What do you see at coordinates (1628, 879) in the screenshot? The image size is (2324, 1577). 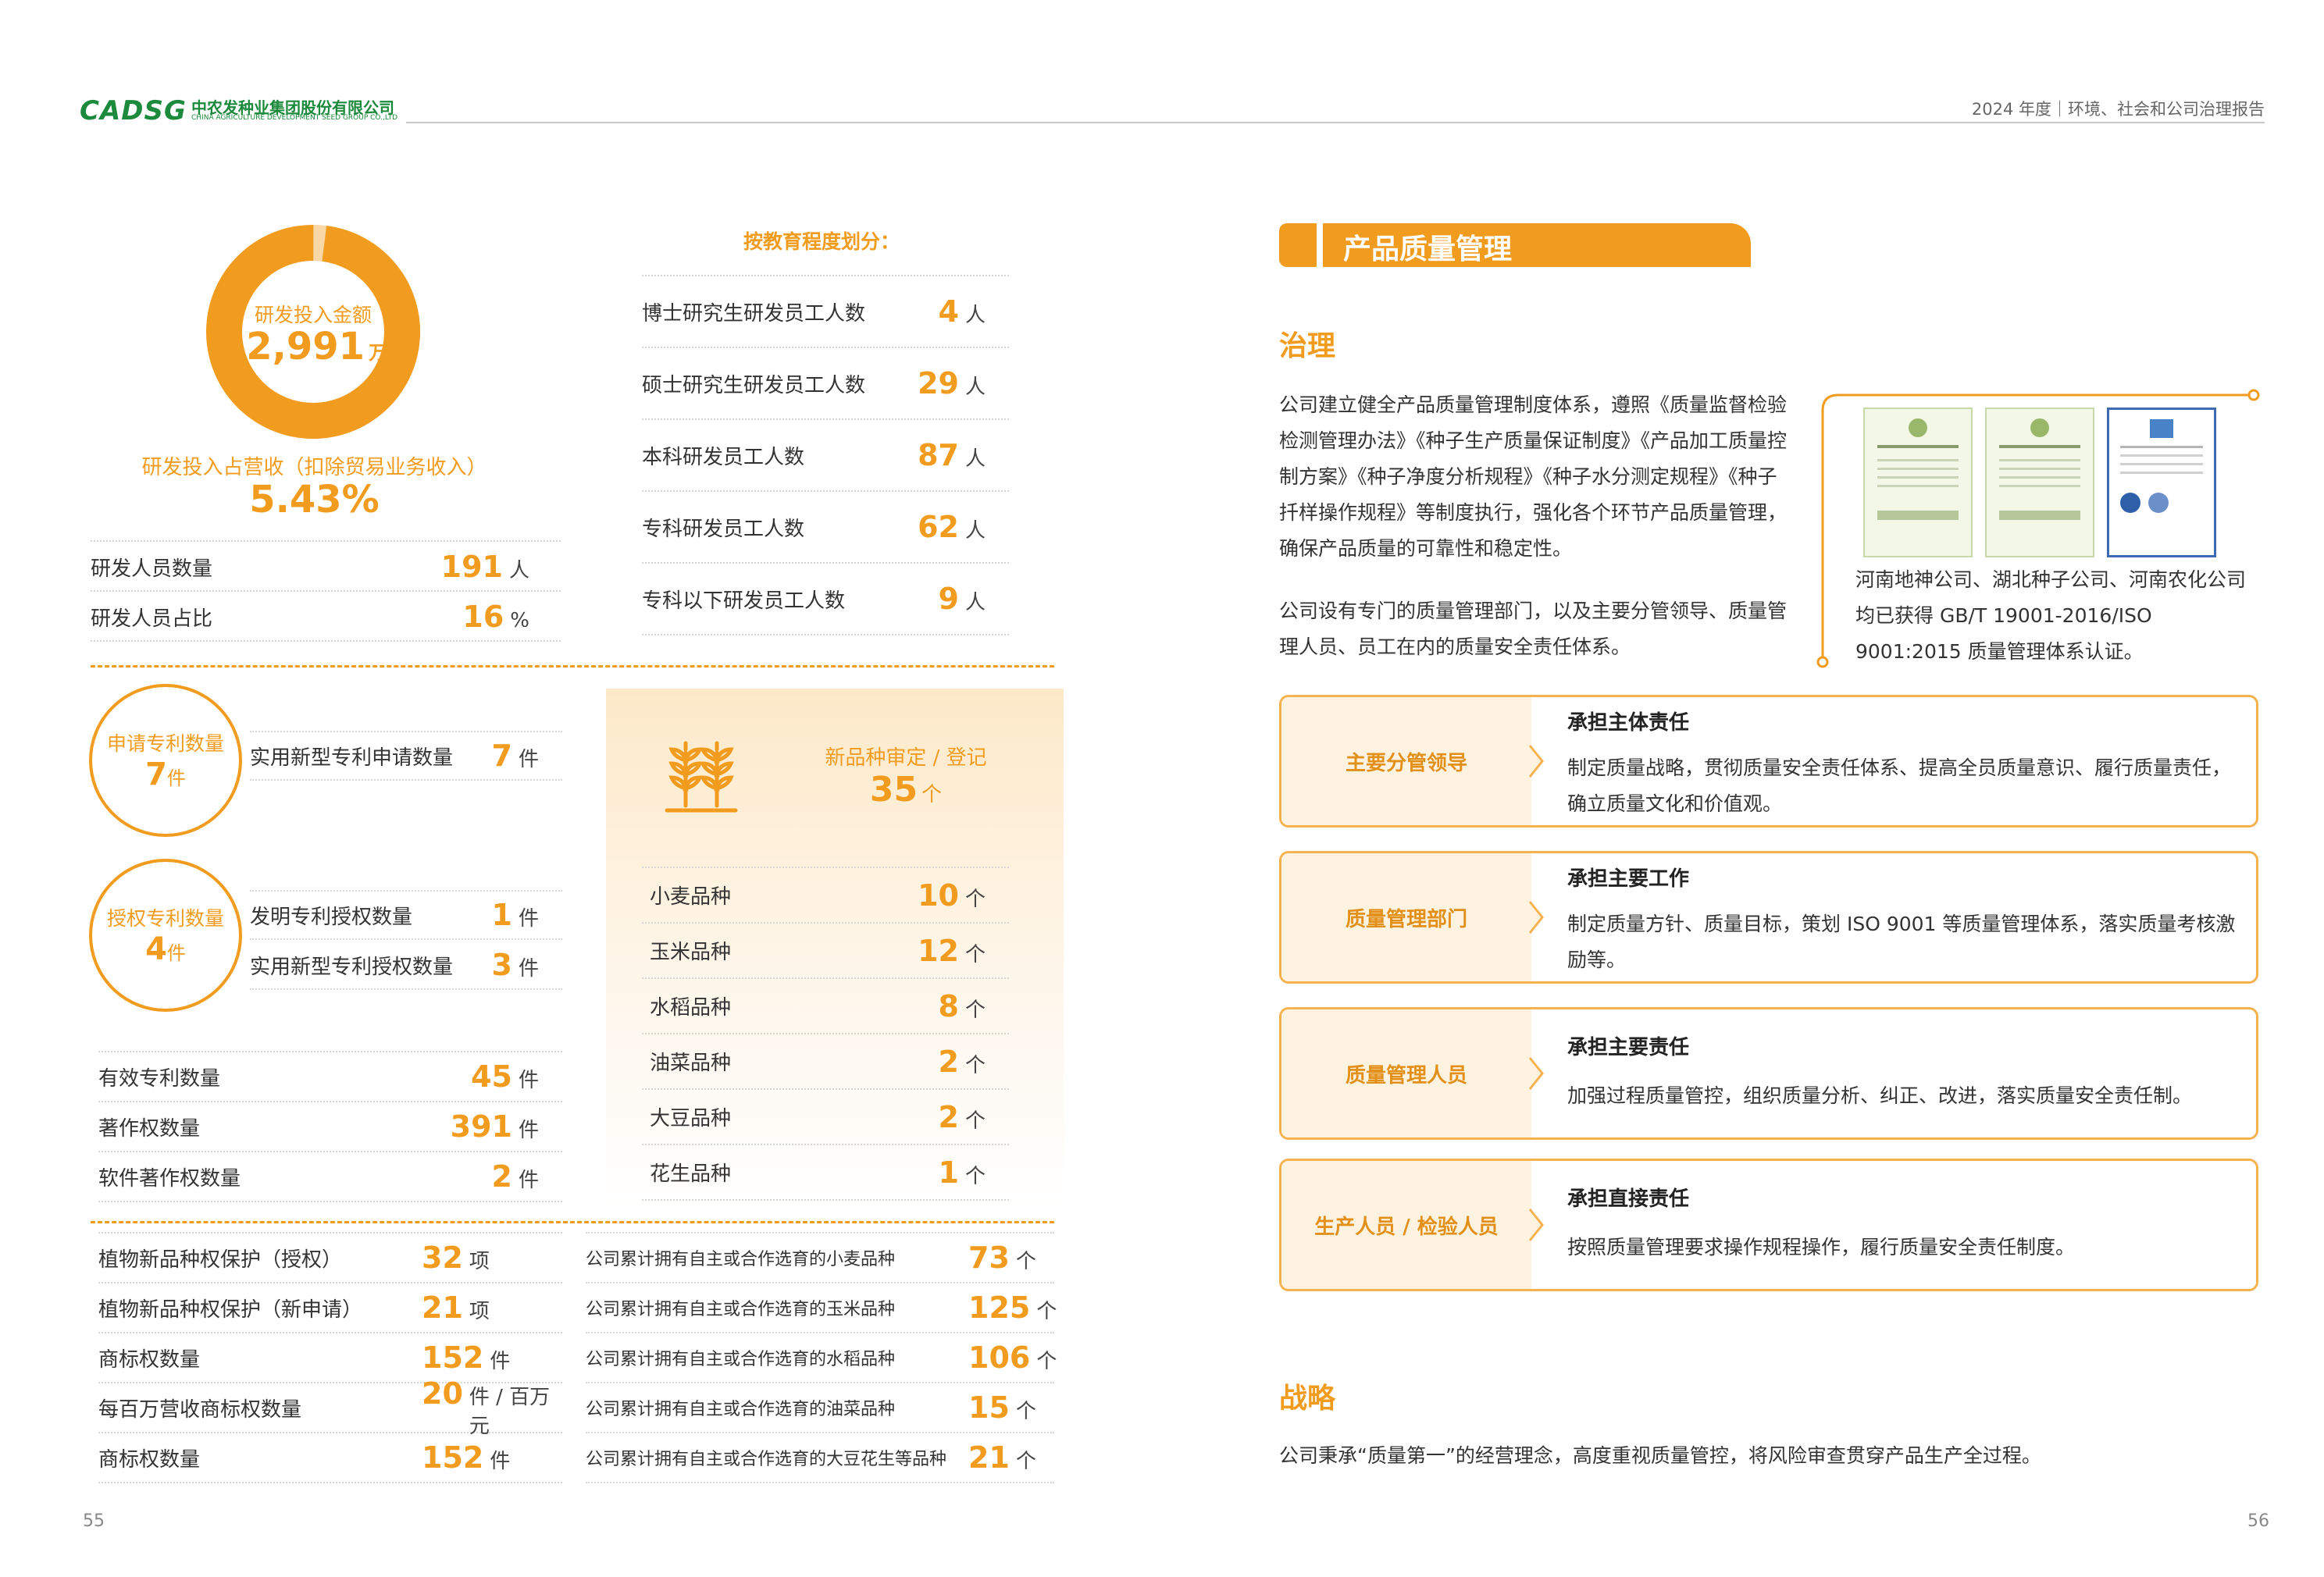 I see `responsibility-title: 承担主要工作` at bounding box center [1628, 879].